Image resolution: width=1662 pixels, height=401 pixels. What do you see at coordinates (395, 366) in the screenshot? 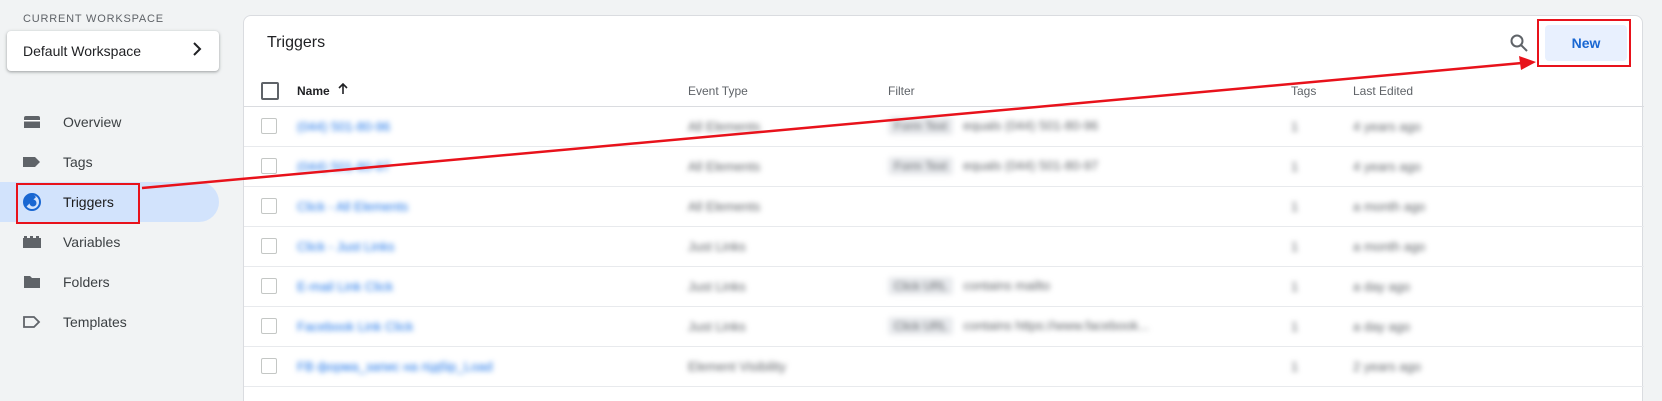
I see `trigger-name-link: FB форма_запис на підбір_Load` at bounding box center [395, 366].